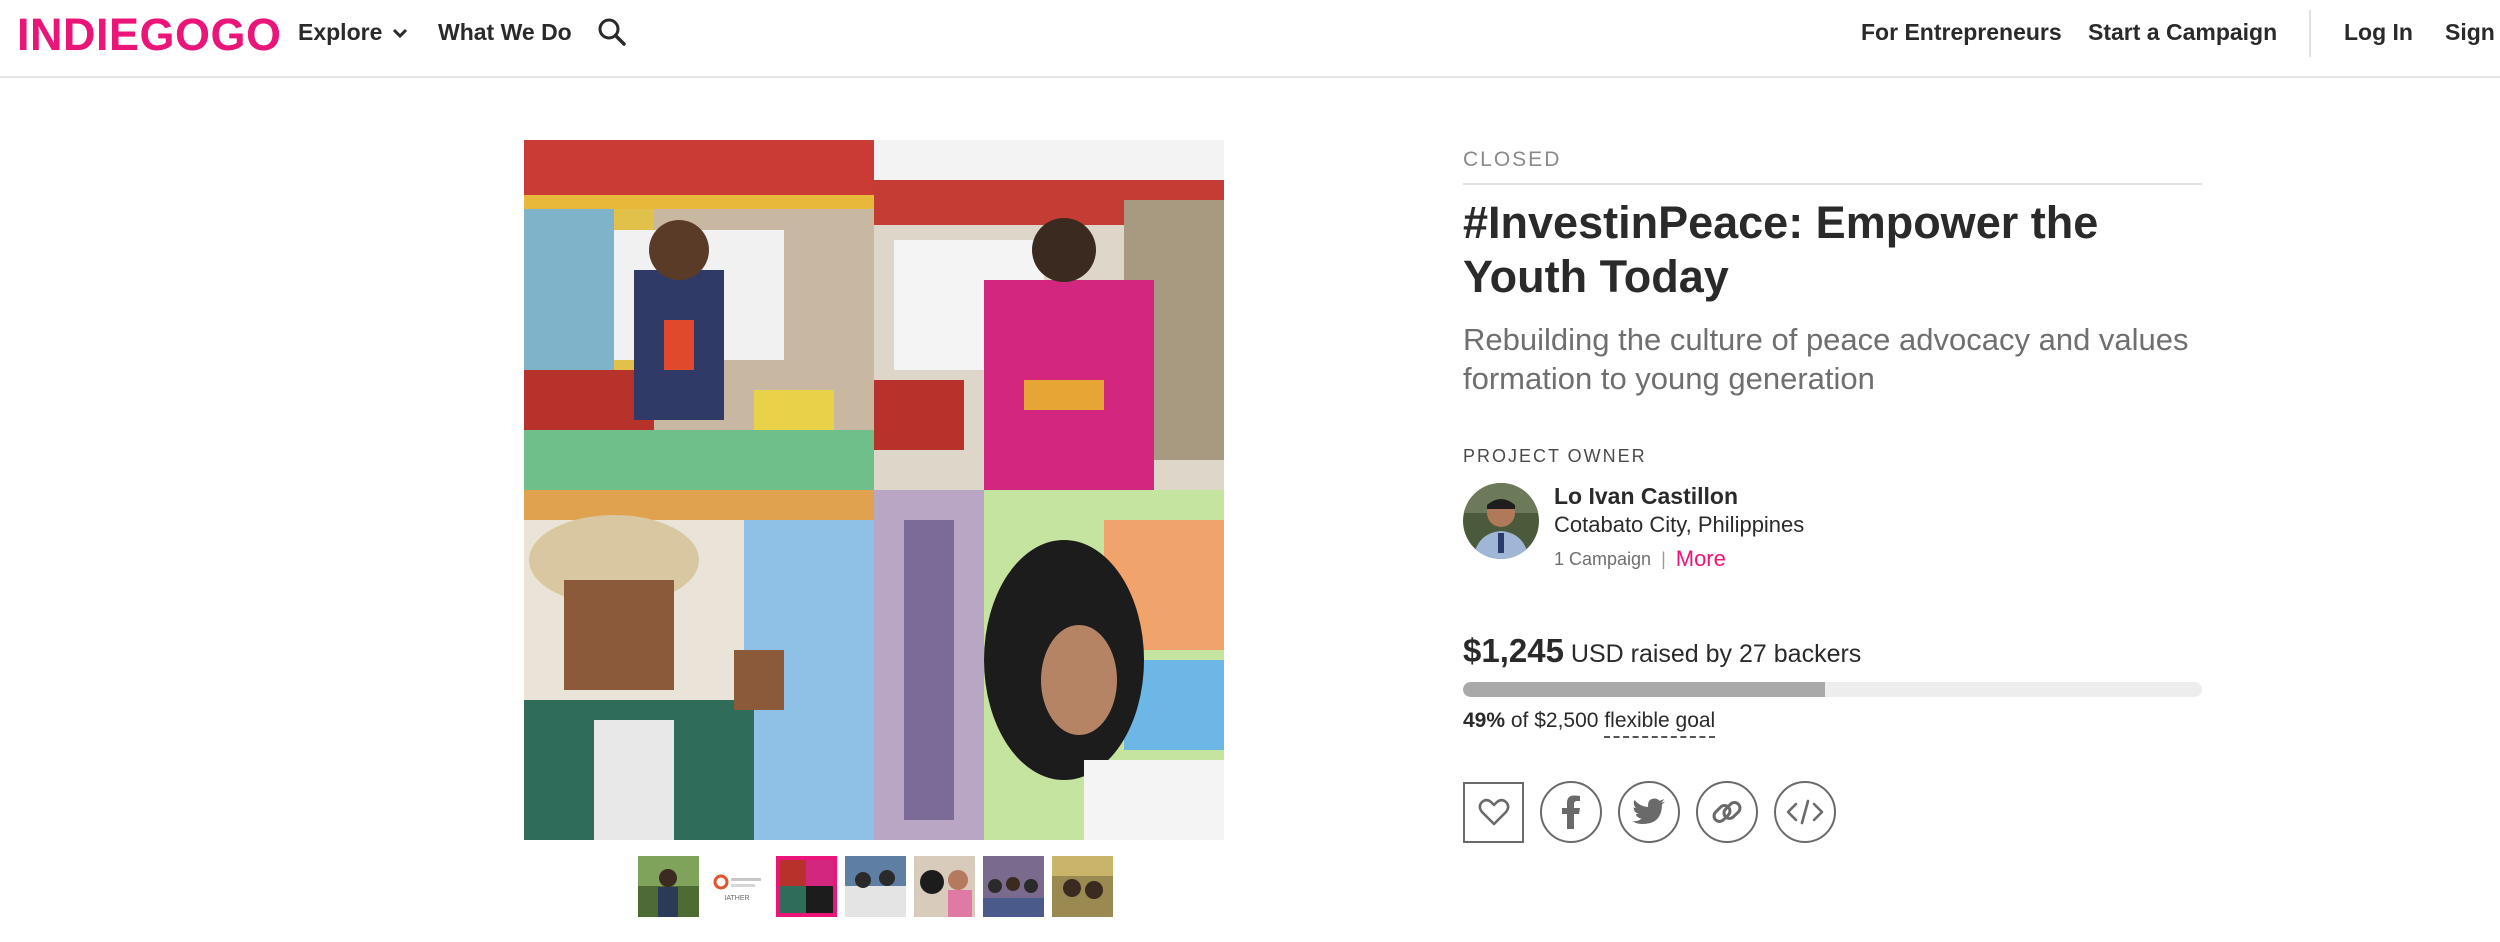 This screenshot has width=2500, height=942. I want to click on nav-explore: Explore, so click(353, 32).